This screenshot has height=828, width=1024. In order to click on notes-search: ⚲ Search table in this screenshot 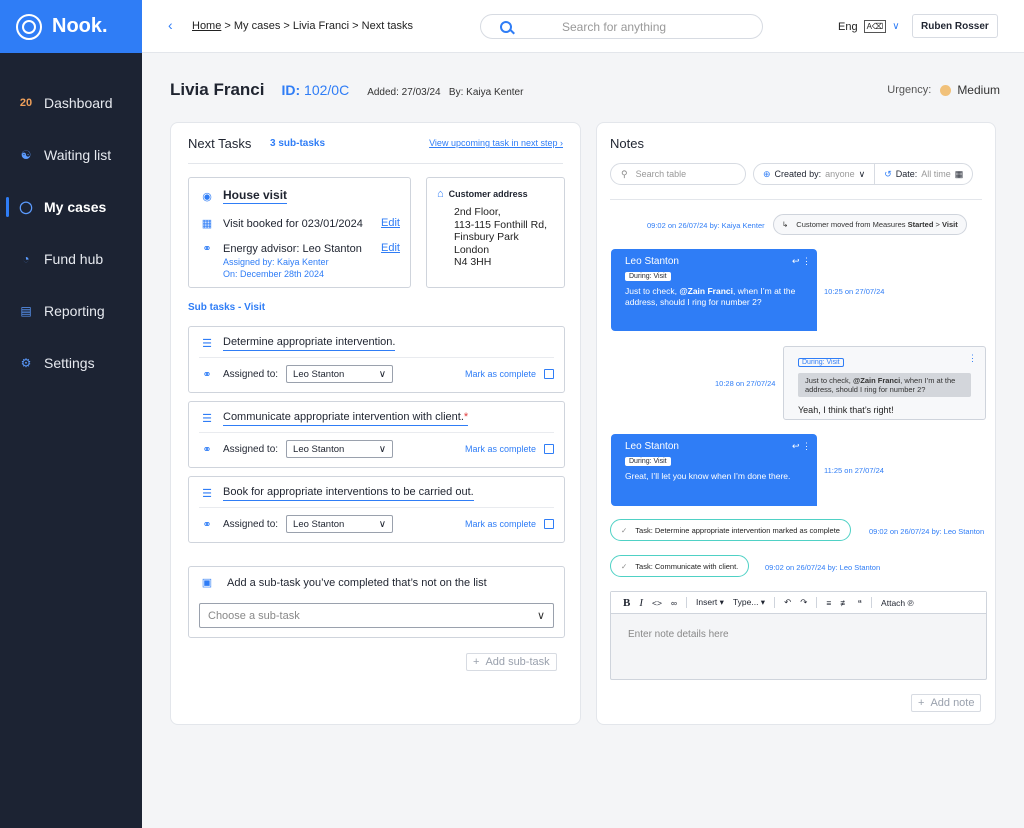, I will do `click(678, 174)`.